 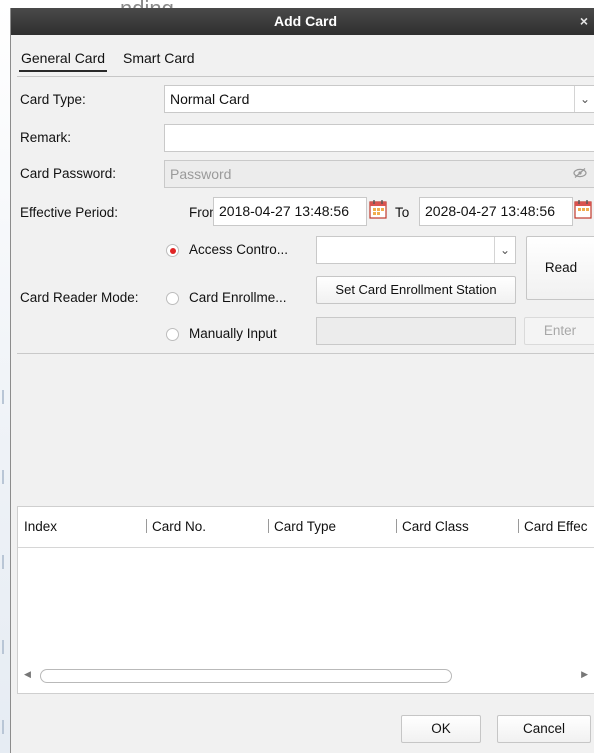 What do you see at coordinates (560, 268) in the screenshot?
I see `read-button: Read` at bounding box center [560, 268].